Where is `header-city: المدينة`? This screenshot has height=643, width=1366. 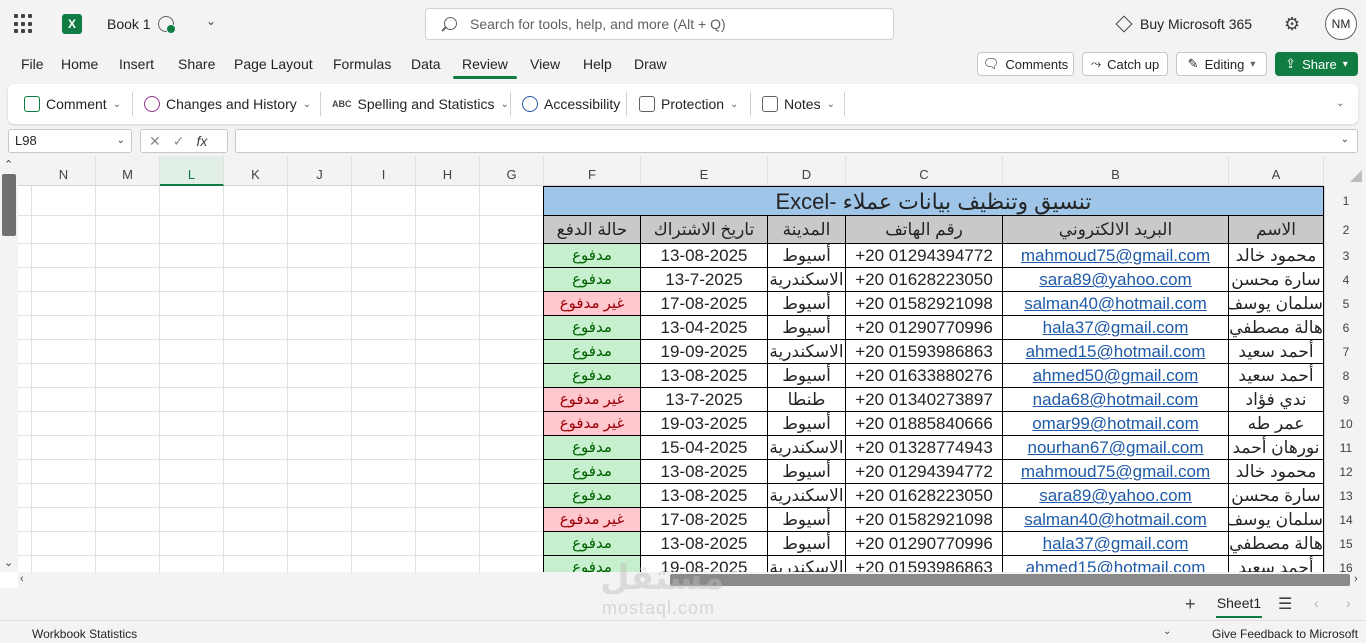
header-city: المدينة is located at coordinates (807, 230).